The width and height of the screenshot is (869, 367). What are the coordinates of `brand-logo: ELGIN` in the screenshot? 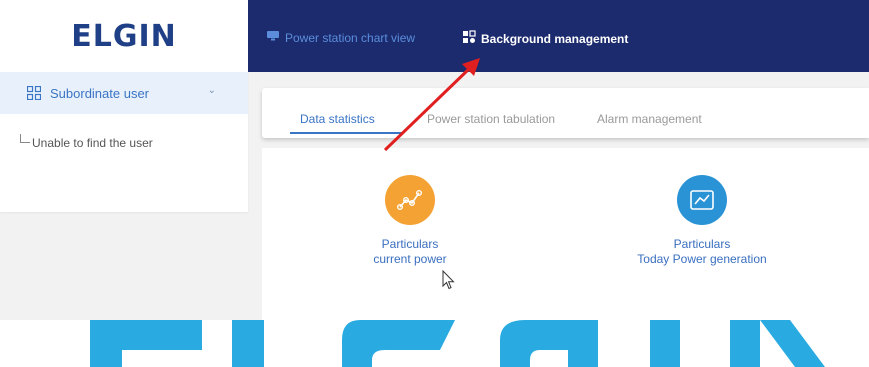 It's located at (124, 36).